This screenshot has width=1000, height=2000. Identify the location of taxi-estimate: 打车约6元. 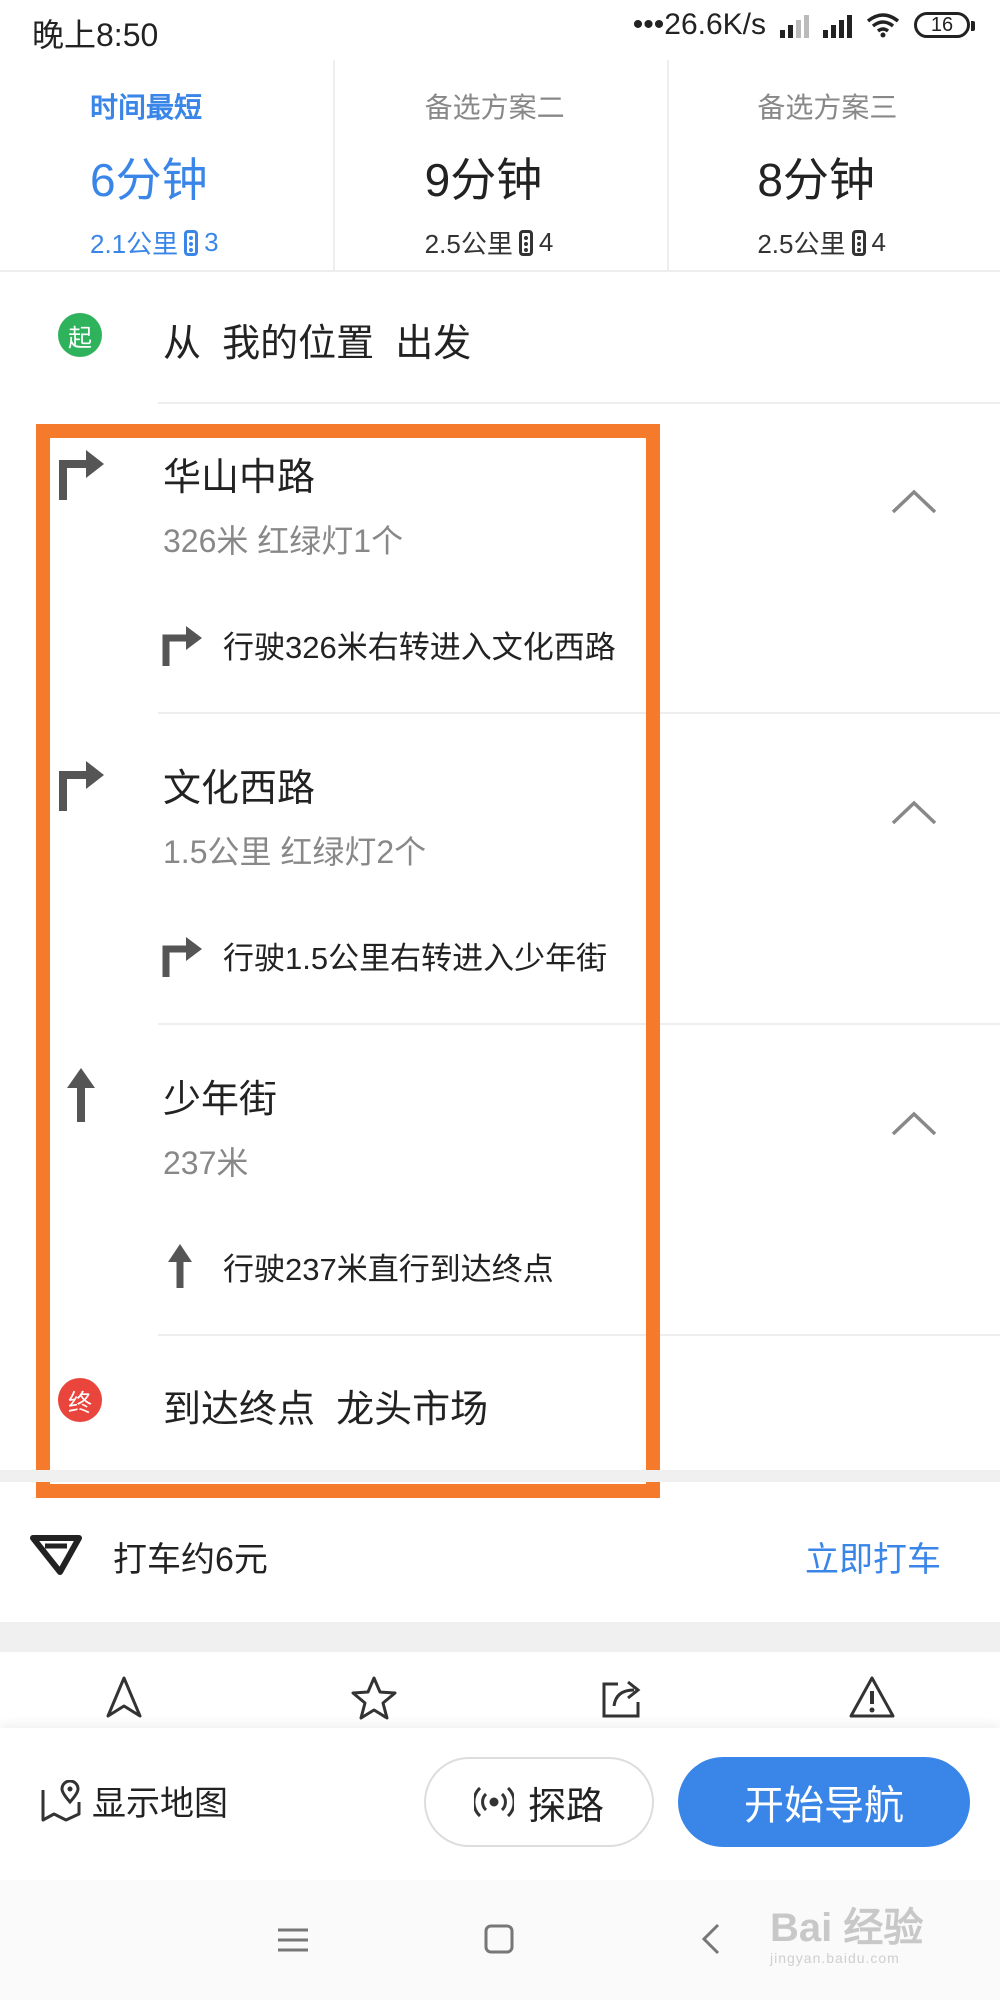
(190, 1560).